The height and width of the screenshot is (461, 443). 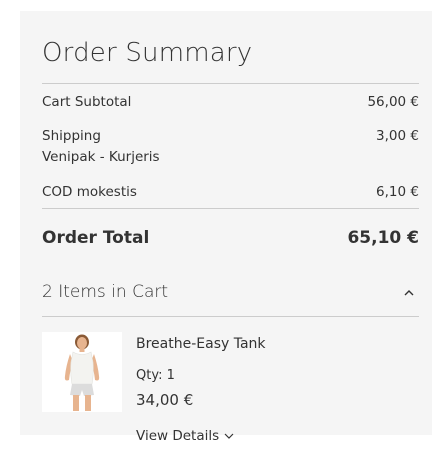 What do you see at coordinates (397, 136) in the screenshot?
I see `shipping-value: 3,00 €` at bounding box center [397, 136].